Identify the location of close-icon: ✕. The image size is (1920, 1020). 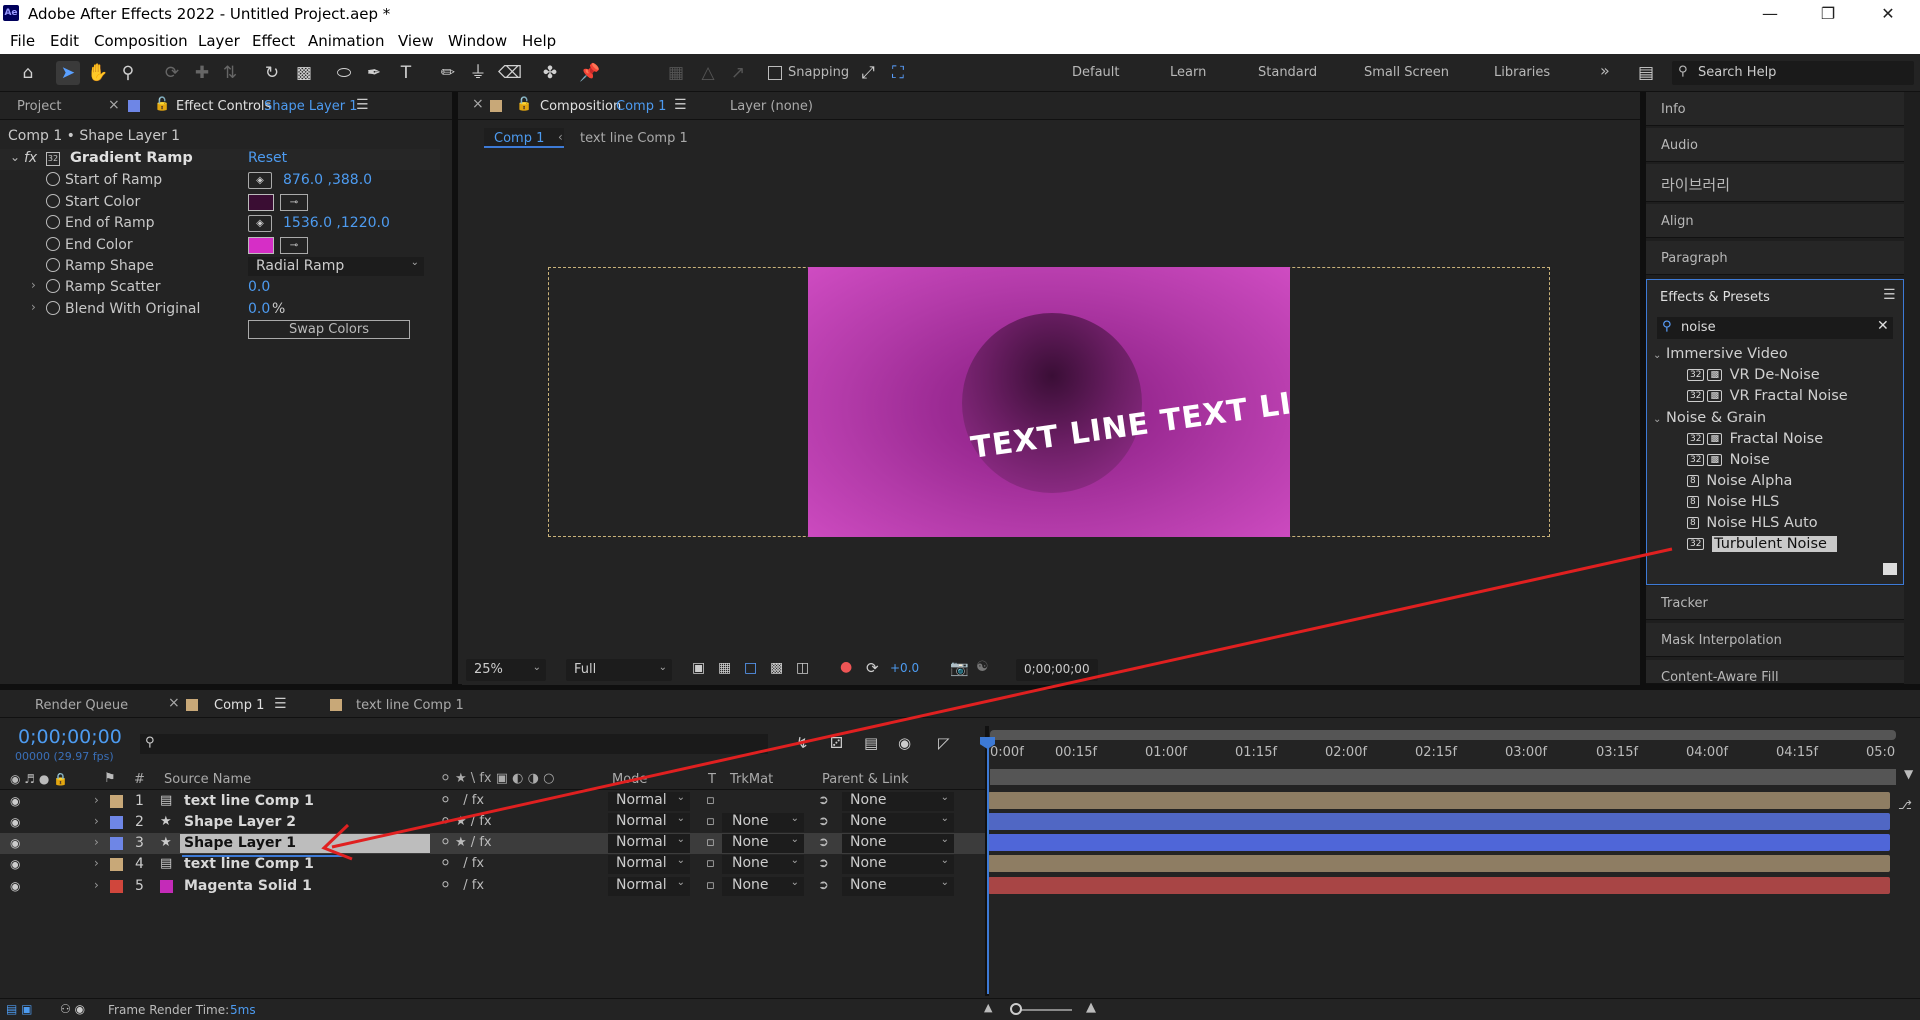
(1888, 14).